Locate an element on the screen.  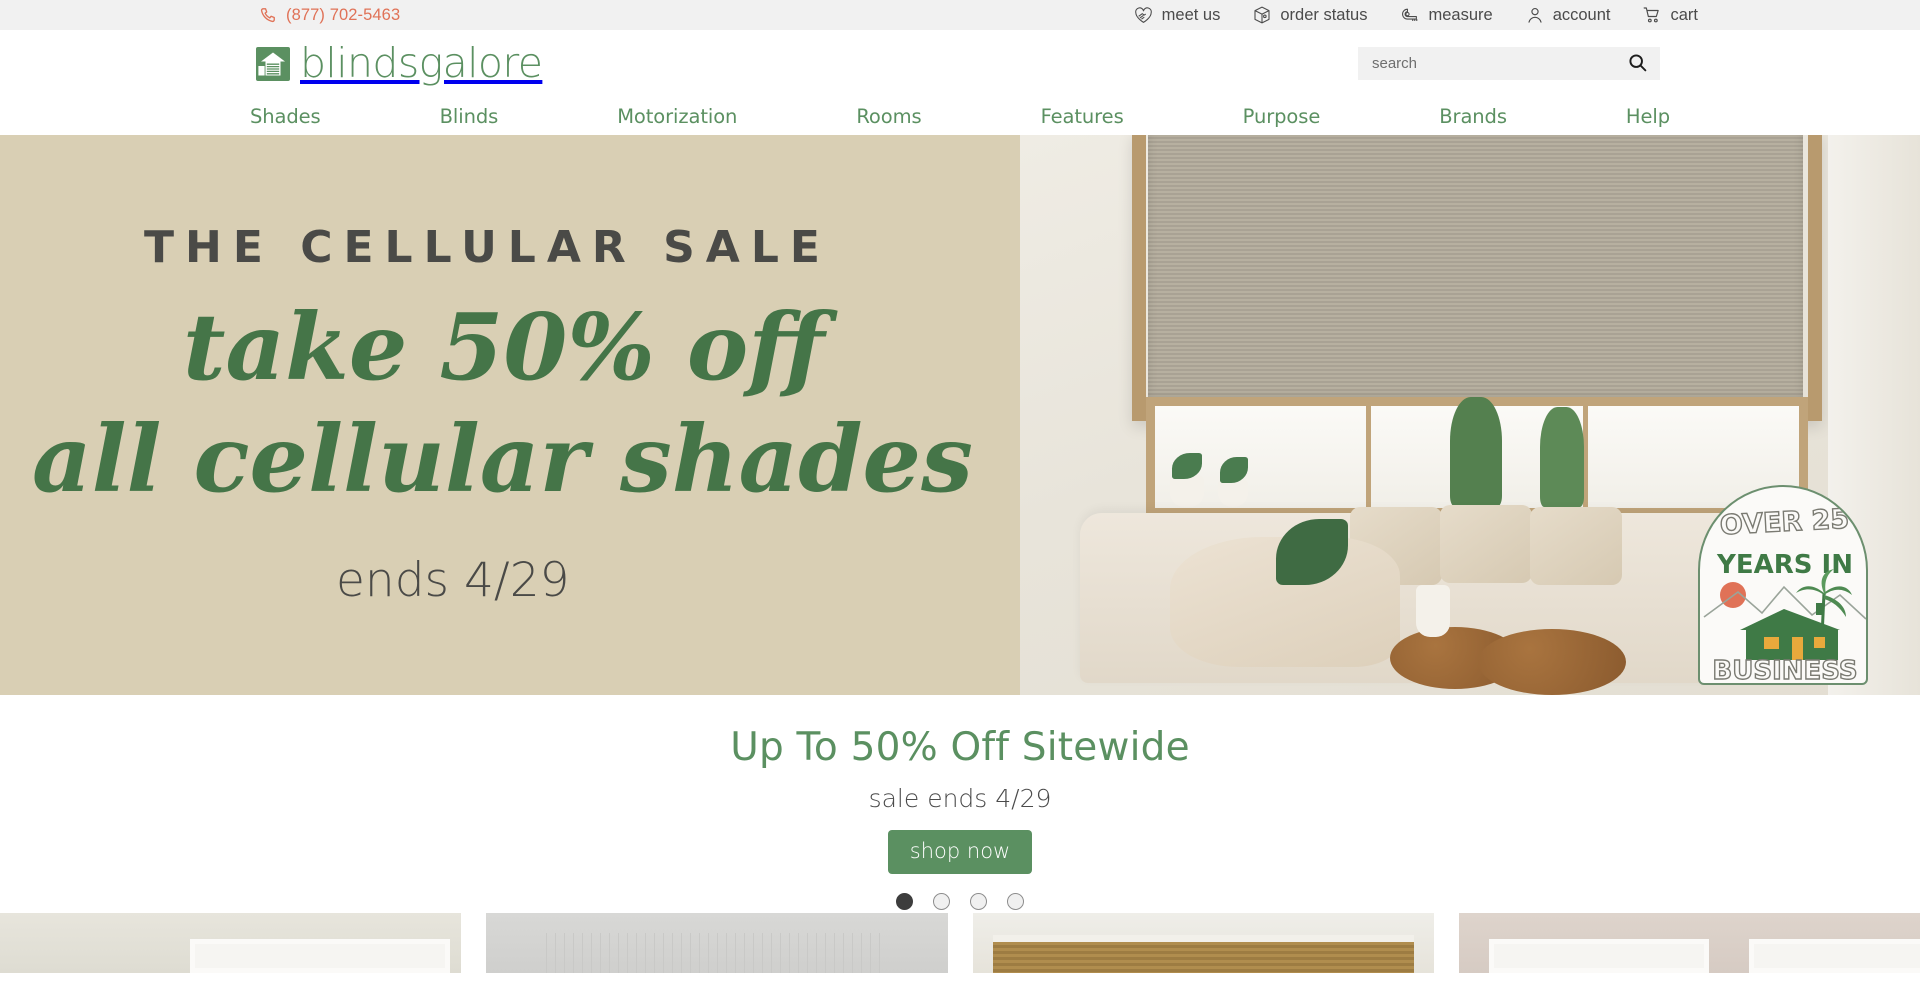
utility-link-meet-us: meet us is located at coordinates (1177, 15).